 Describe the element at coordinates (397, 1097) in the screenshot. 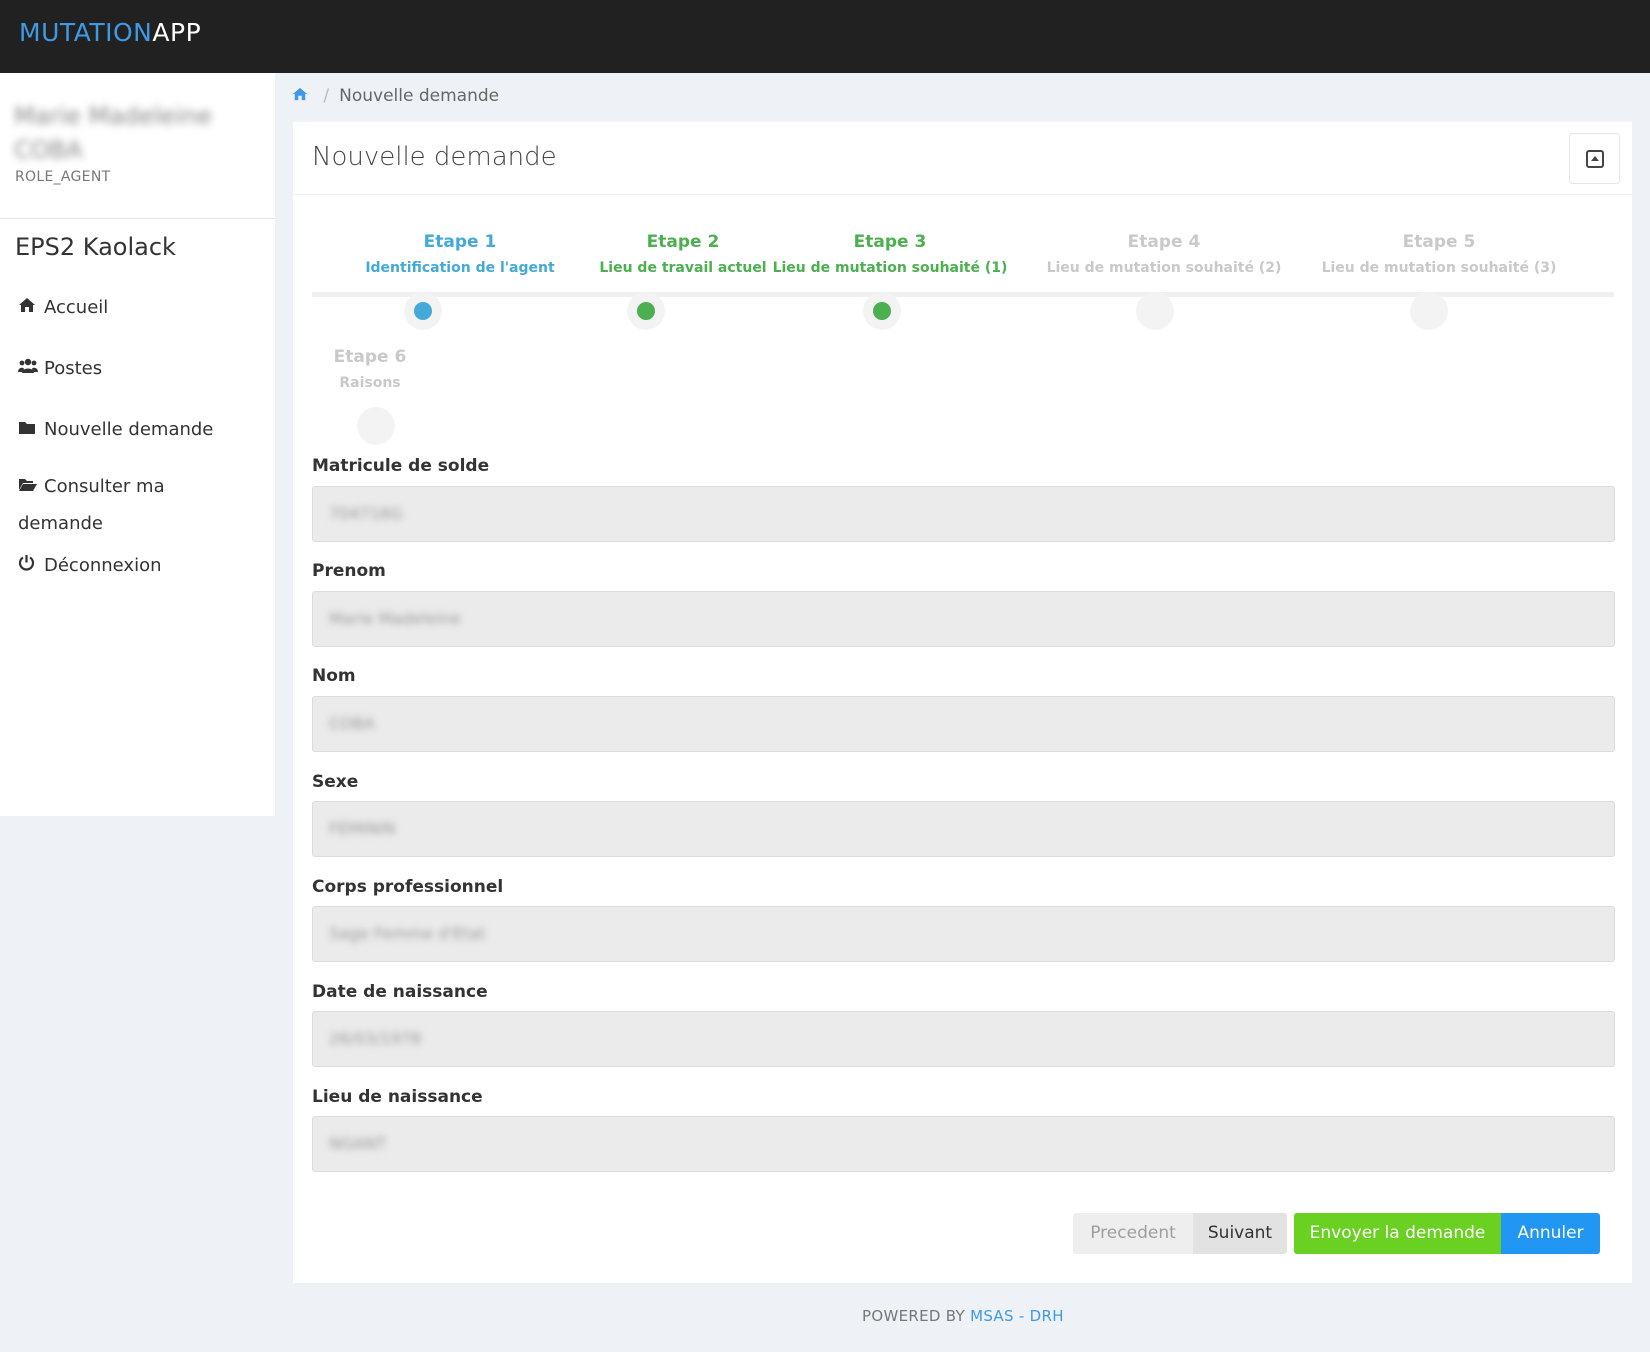

I see `field-label-lieu-naissance: Lieu de naissance` at that location.